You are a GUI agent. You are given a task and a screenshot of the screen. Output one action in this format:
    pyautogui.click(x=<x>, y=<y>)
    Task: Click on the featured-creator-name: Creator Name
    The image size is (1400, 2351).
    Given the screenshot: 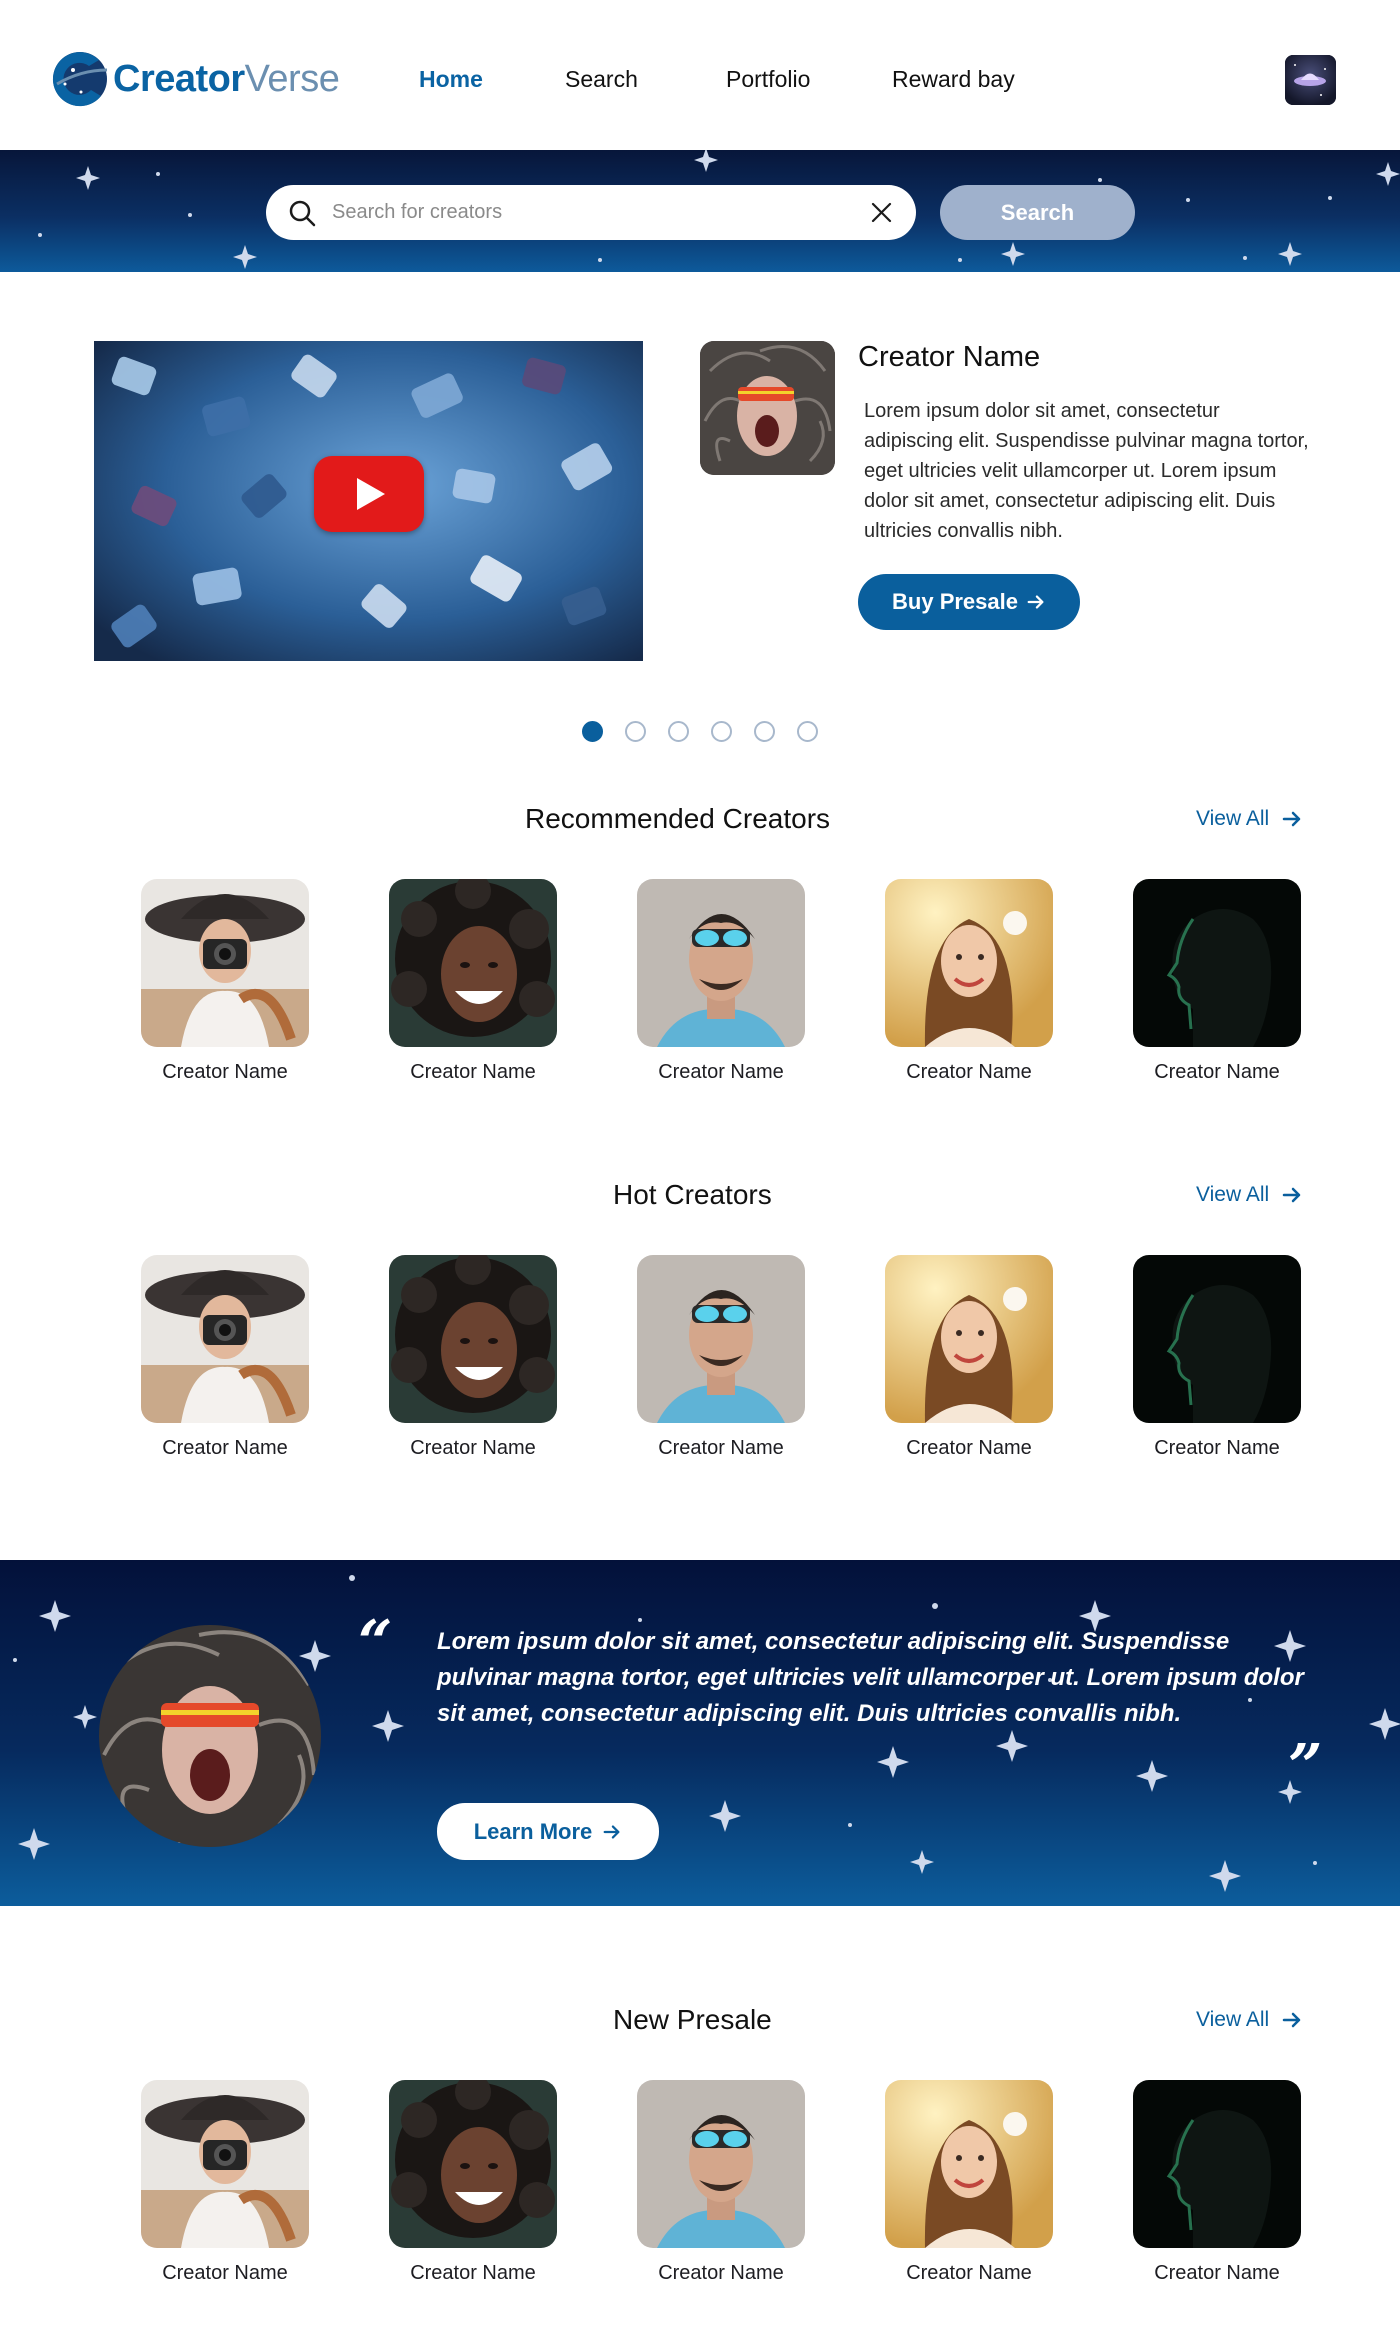 What is the action you would take?
    pyautogui.click(x=949, y=357)
    